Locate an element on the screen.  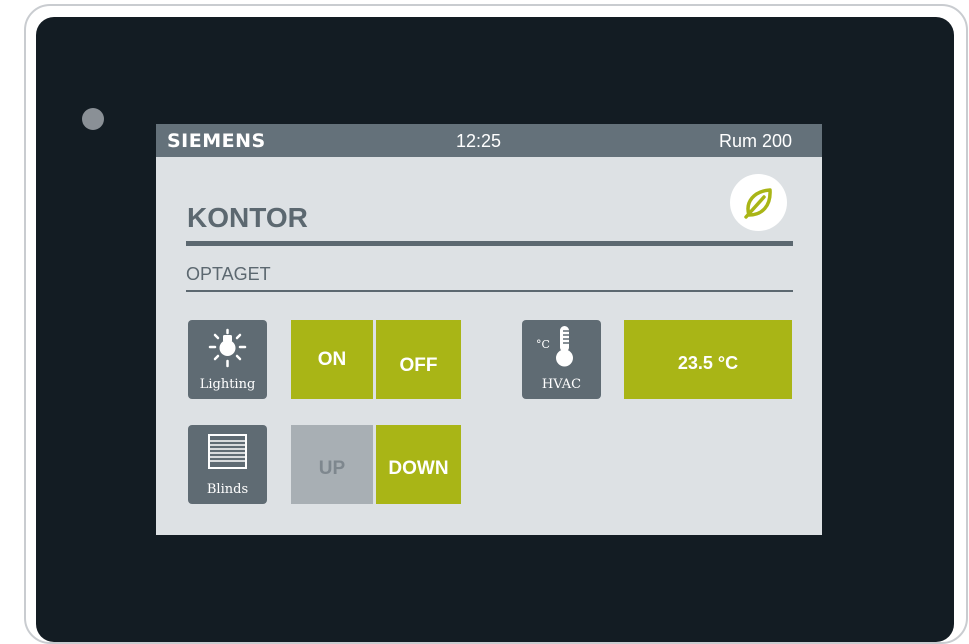
blinds-icon is located at coordinates (227, 451).